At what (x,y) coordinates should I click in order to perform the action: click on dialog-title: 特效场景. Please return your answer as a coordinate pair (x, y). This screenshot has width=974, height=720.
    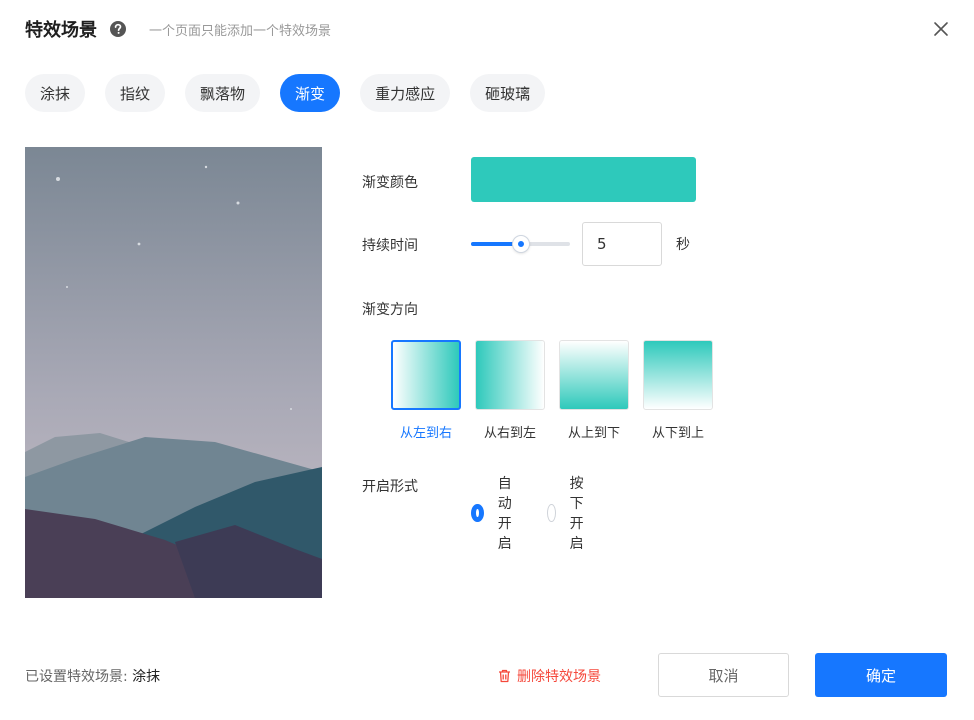
    Looking at the image, I should click on (61, 30).